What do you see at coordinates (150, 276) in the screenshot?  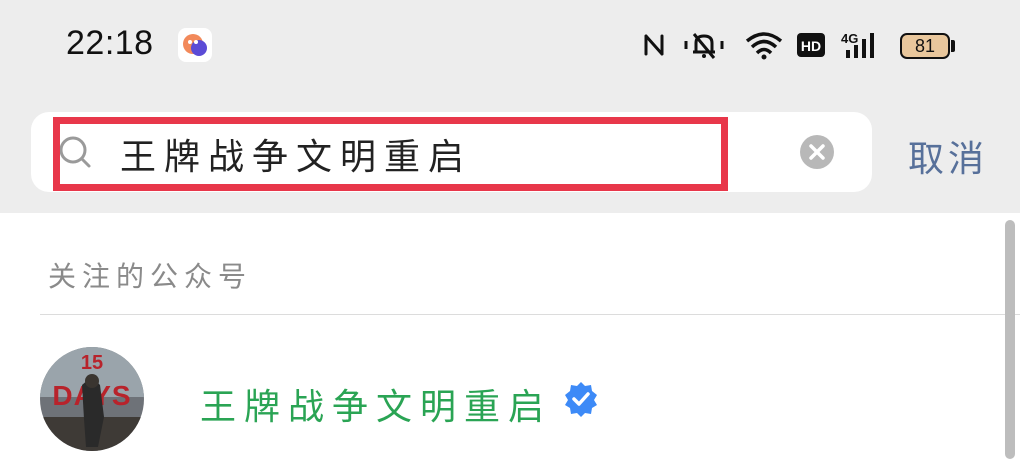 I see `section-header-followed-accounts: 关注的公众号` at bounding box center [150, 276].